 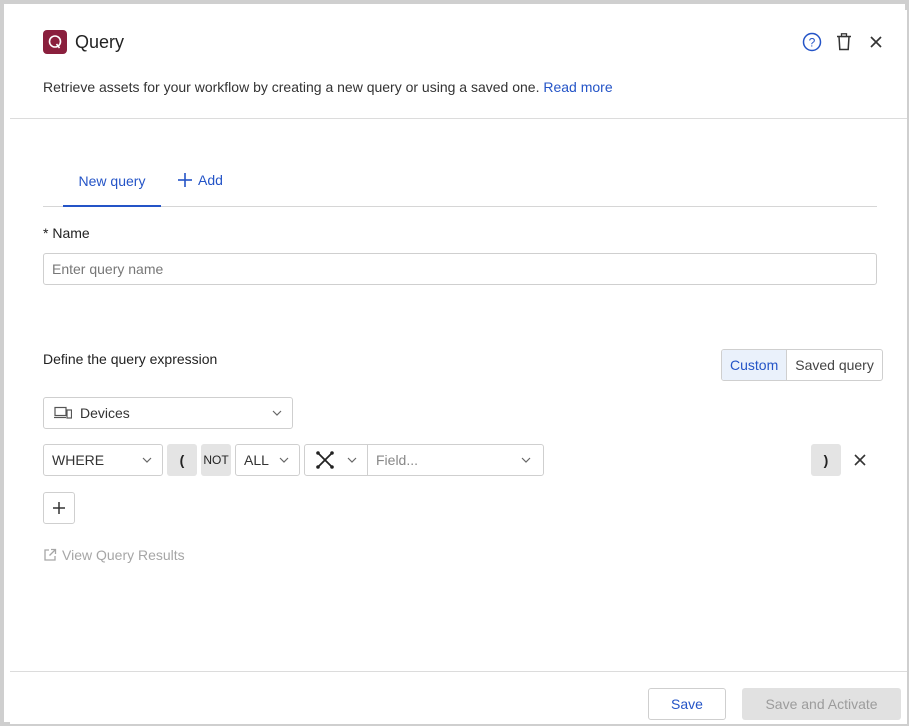 I want to click on query-app-icon, so click(x=55, y=42).